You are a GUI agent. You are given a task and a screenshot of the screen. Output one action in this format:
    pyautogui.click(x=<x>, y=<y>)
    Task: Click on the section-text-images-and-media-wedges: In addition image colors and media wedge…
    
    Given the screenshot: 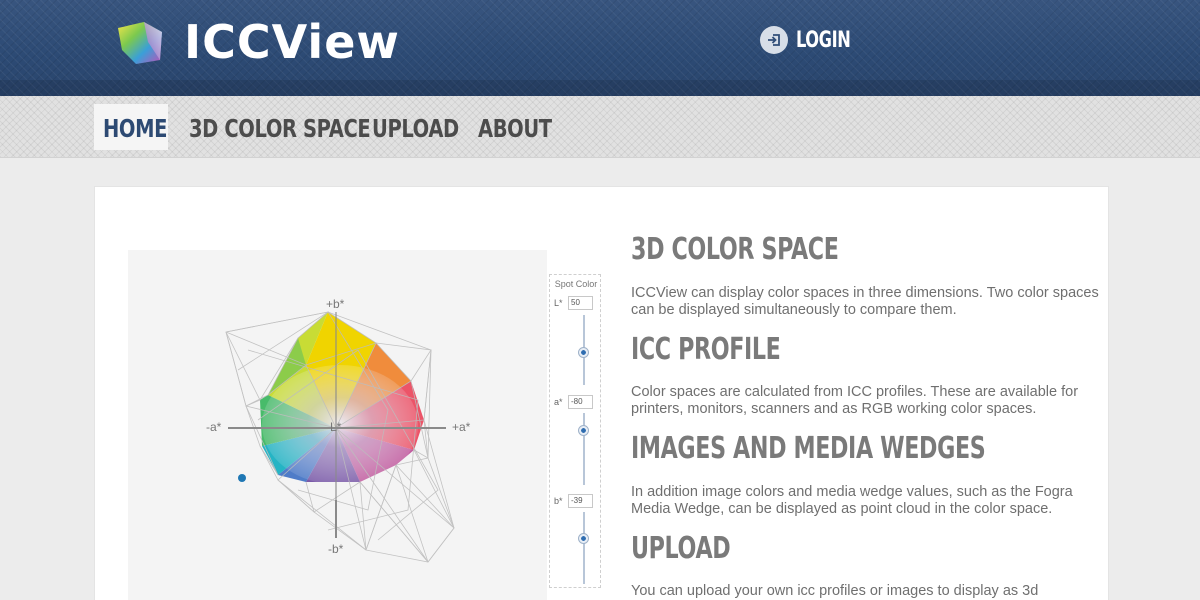 What is the action you would take?
    pyautogui.click(x=852, y=500)
    